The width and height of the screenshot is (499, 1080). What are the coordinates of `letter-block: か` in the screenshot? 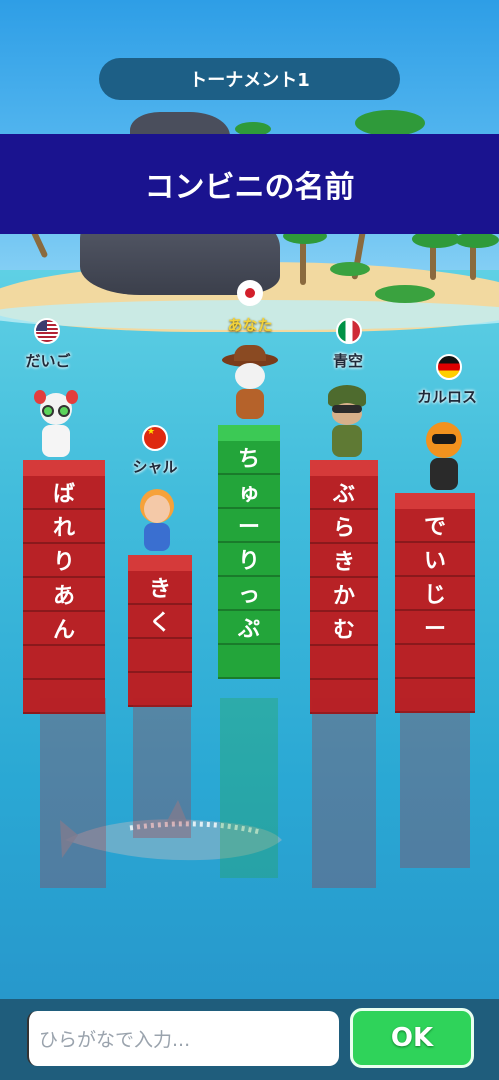 It's located at (344, 595).